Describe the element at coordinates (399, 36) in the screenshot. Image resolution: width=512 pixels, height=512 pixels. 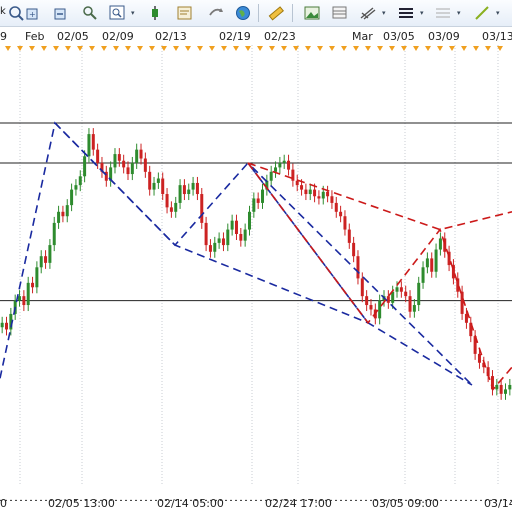
I see `top-axis-label: 03/05` at that location.